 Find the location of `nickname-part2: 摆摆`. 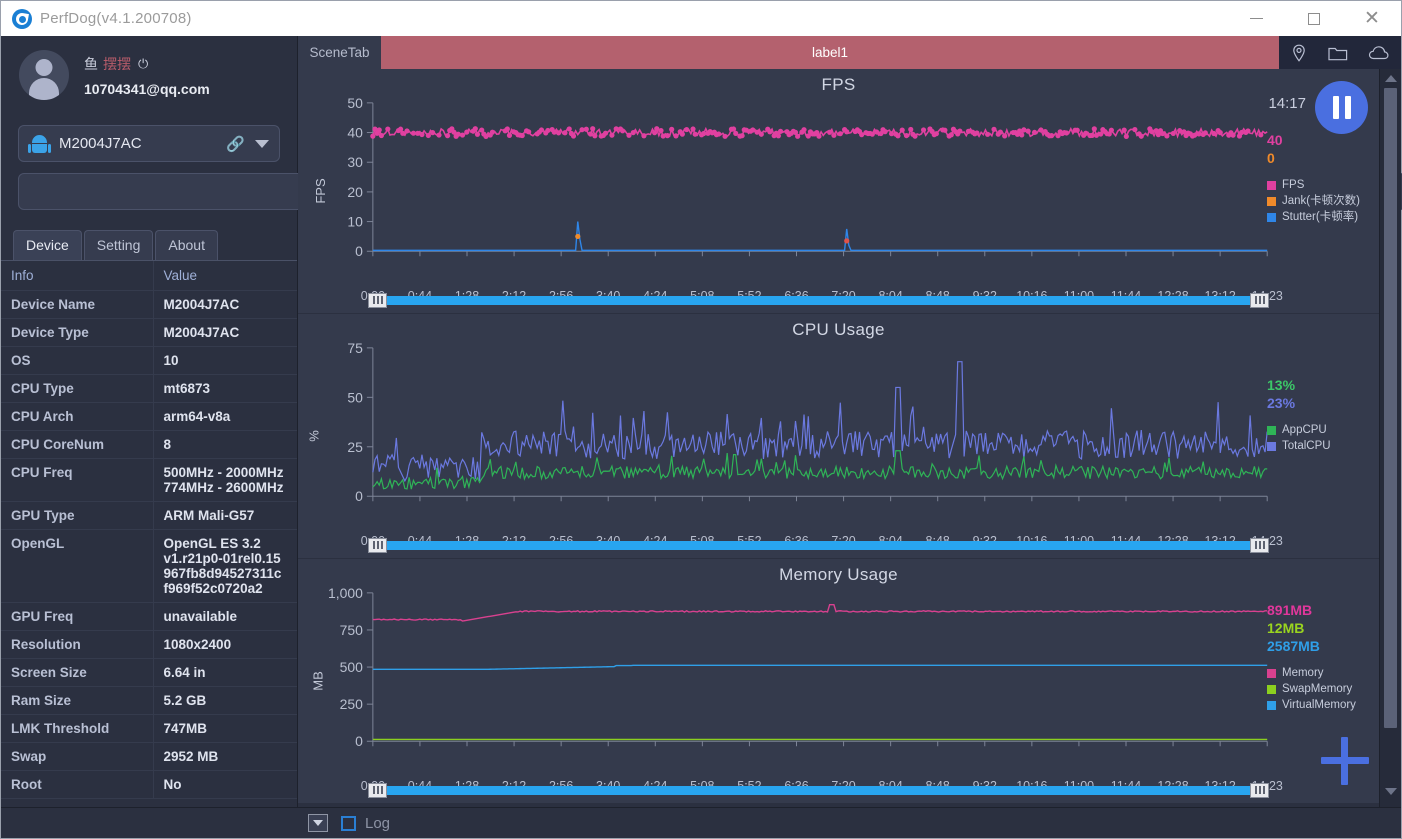

nickname-part2: 摆摆 is located at coordinates (117, 63).